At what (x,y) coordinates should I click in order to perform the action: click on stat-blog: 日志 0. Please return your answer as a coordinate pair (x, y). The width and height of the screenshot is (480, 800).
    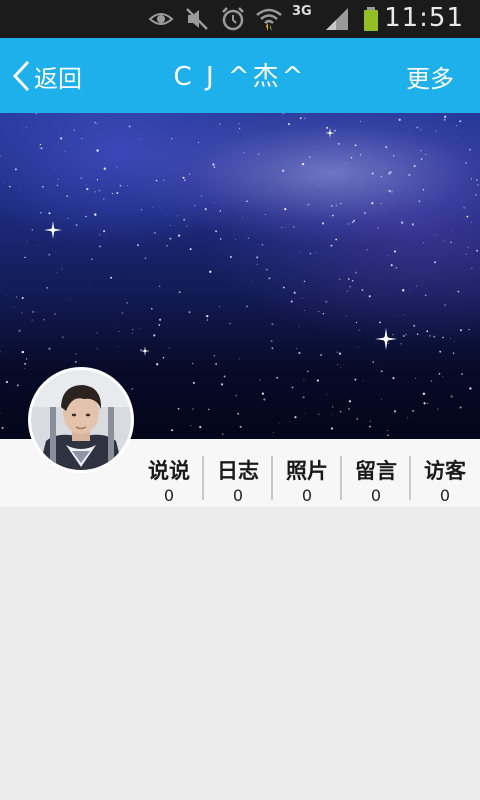
    Looking at the image, I should click on (238, 473).